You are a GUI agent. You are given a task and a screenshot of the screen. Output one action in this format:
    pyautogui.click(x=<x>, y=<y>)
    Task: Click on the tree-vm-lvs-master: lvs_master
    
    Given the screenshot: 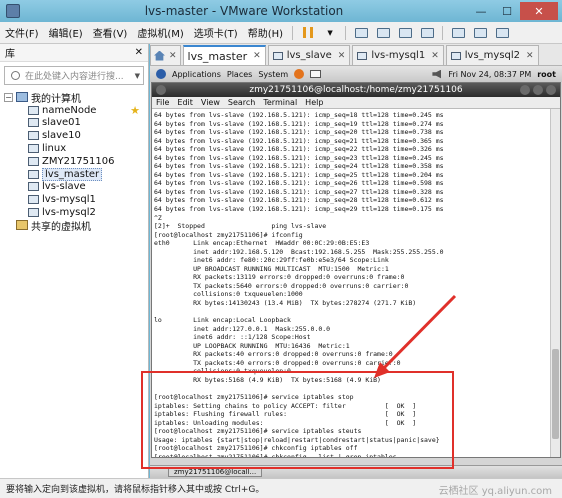 What is the action you would take?
    pyautogui.click(x=74, y=174)
    